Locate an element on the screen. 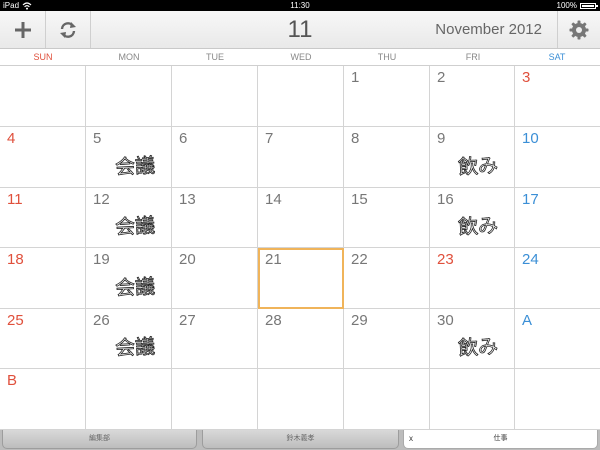 This screenshot has width=600, height=450. toolbar: 11 November 2012 is located at coordinates (300, 30).